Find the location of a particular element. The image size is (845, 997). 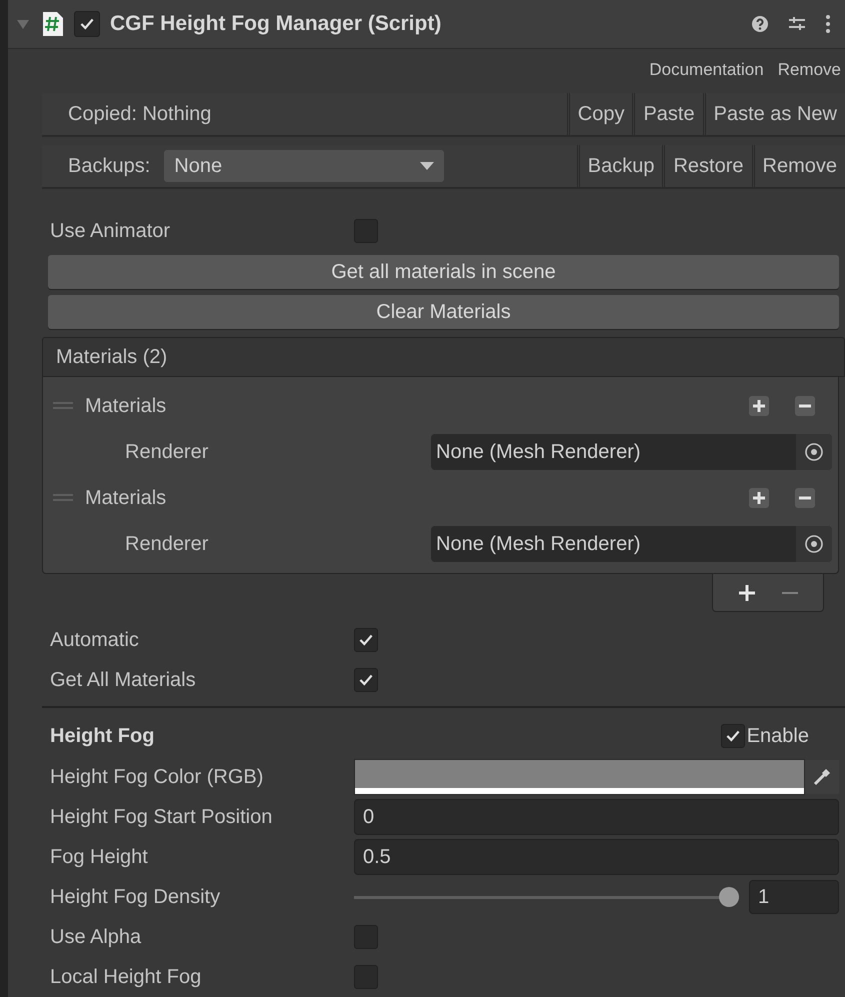

menu-icon is located at coordinates (828, 24).